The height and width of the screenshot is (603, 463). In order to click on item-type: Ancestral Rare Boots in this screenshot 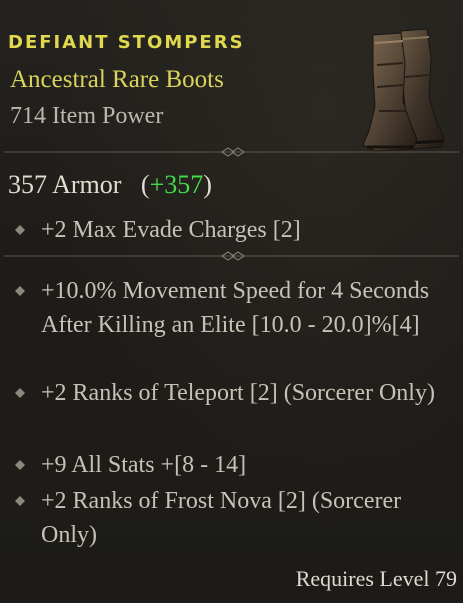, I will do `click(117, 79)`.